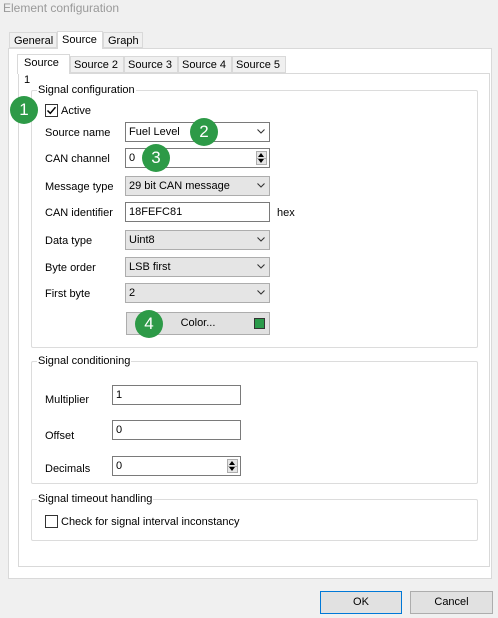  Describe the element at coordinates (60, 436) in the screenshot. I see `offset-label: Offset` at that location.